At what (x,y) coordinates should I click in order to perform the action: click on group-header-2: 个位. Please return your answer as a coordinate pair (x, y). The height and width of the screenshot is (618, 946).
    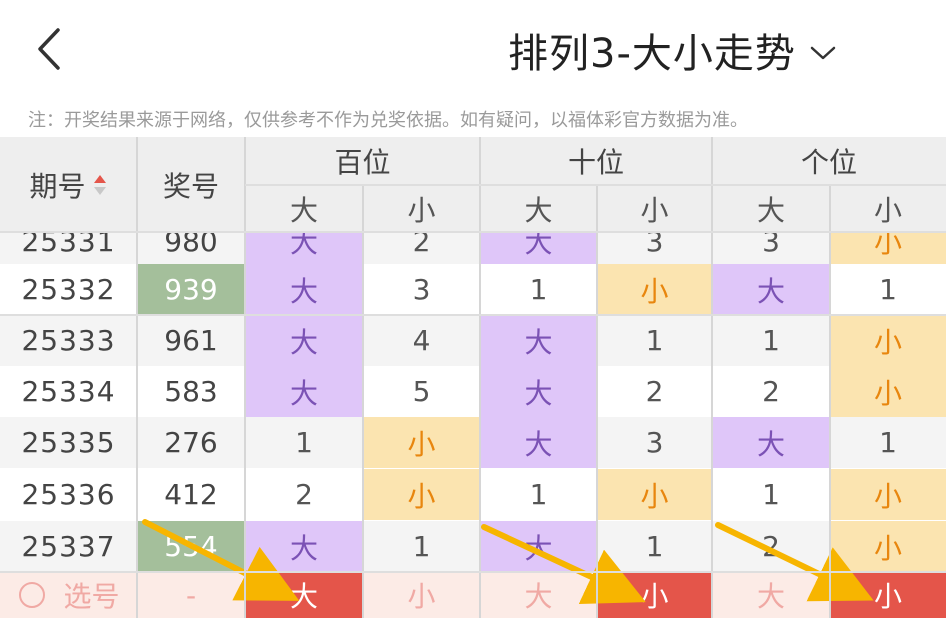
    Looking at the image, I should click on (829, 161).